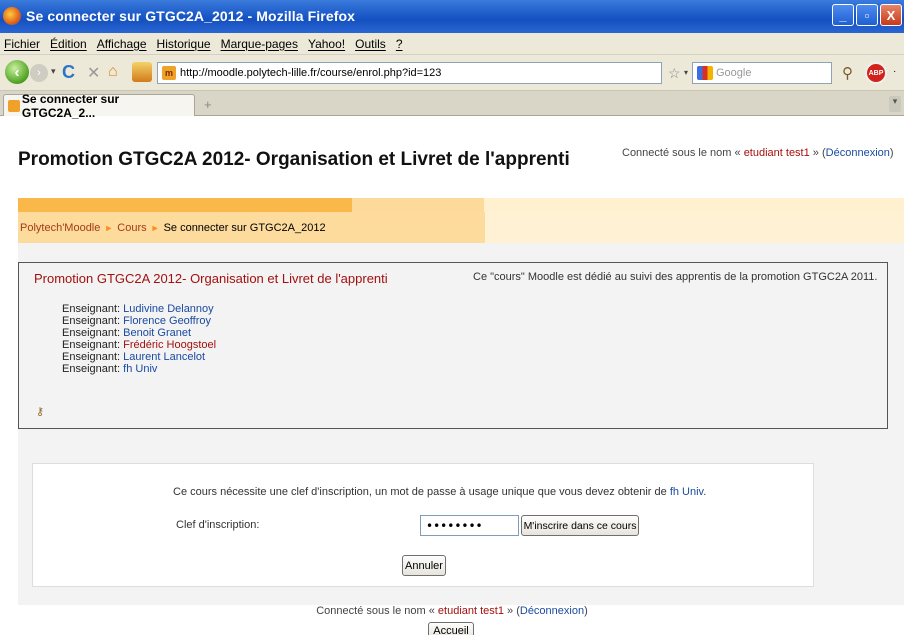 This screenshot has width=904, height=635. I want to click on login-suffix: ), so click(891, 153).